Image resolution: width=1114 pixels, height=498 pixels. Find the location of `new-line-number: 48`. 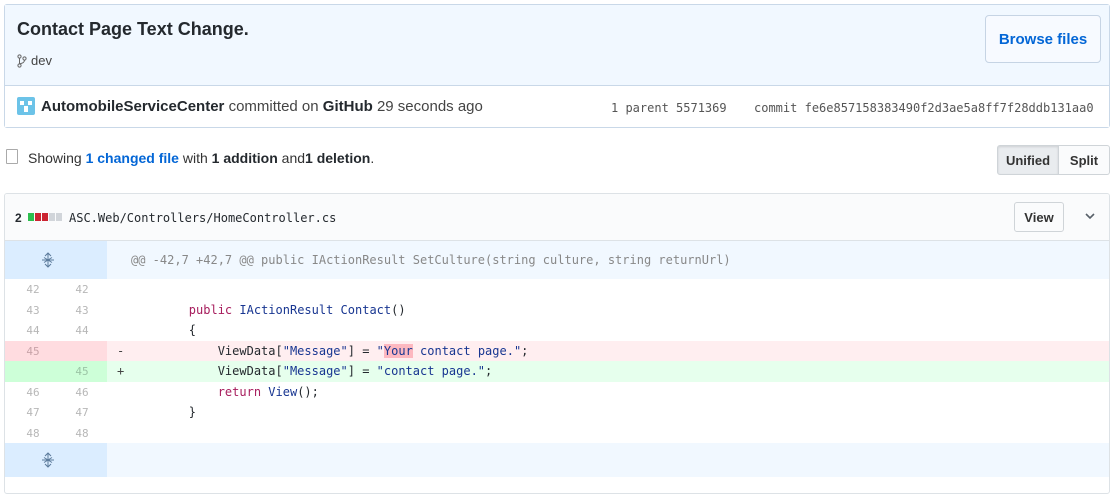

new-line-number: 48 is located at coordinates (82, 433).